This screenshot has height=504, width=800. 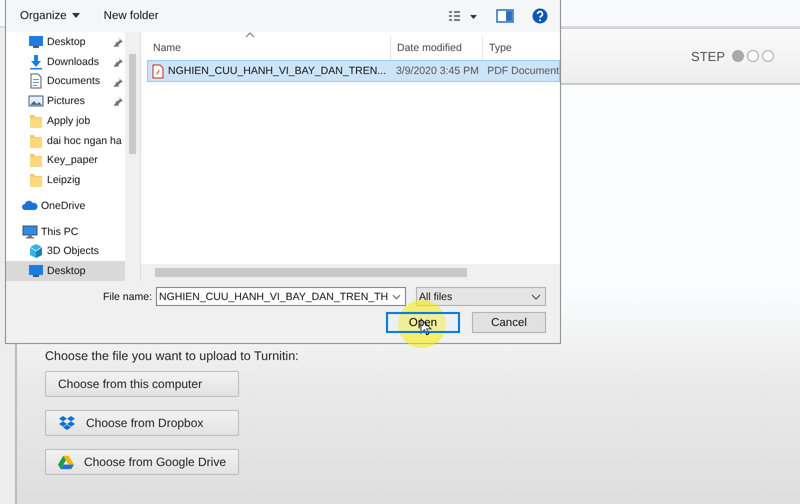 What do you see at coordinates (481, 296) in the screenshot?
I see `file-type-dropdown: All files` at bounding box center [481, 296].